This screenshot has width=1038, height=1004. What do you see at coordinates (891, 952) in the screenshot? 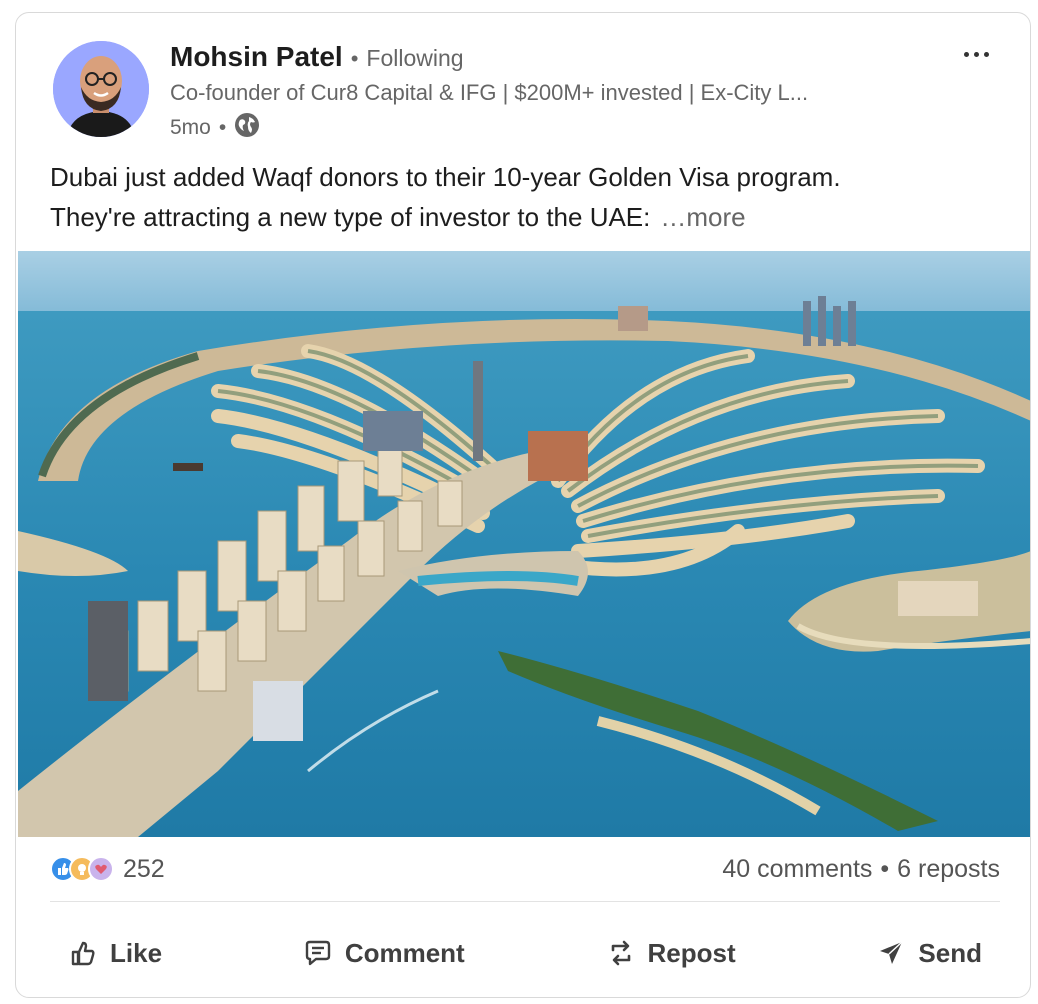
I see `send-icon` at bounding box center [891, 952].